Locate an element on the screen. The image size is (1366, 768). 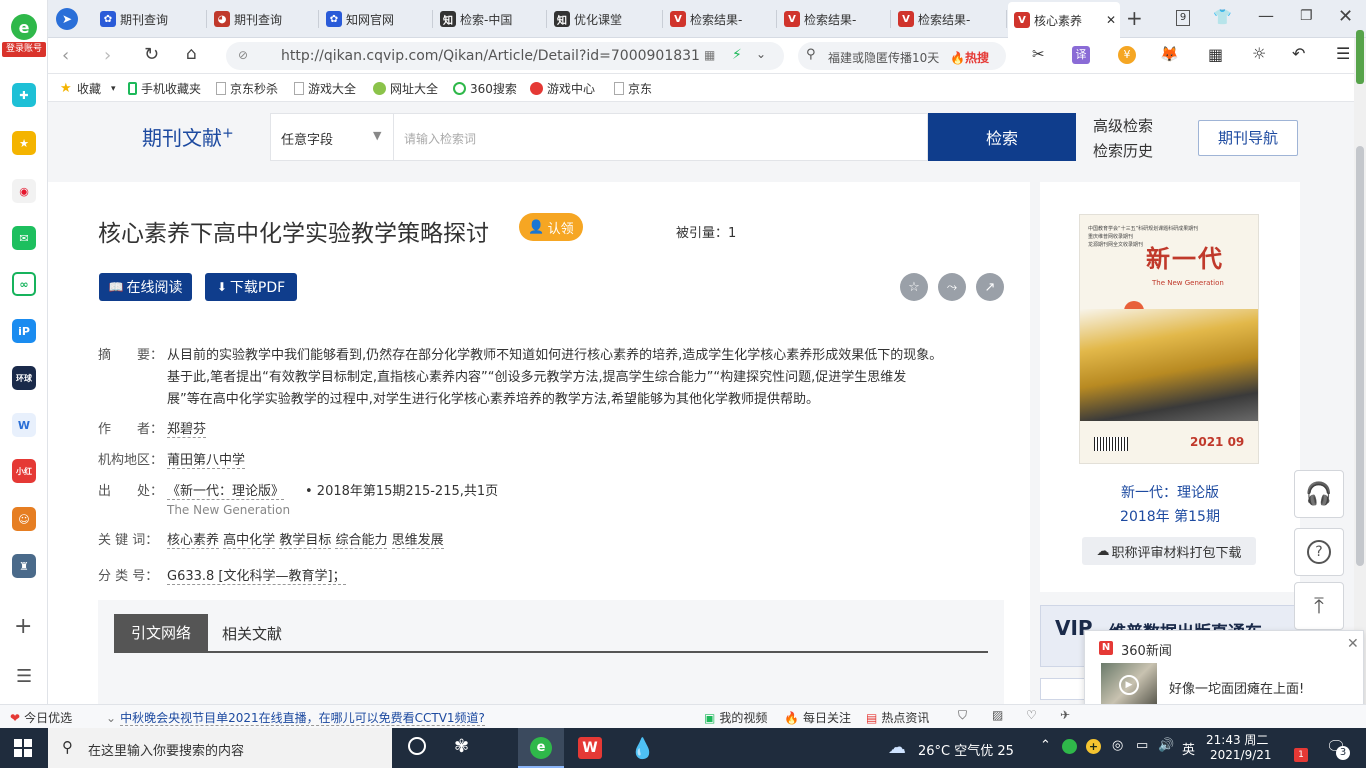
pinwheel-app-icon: ✾ is located at coordinates (461, 746).